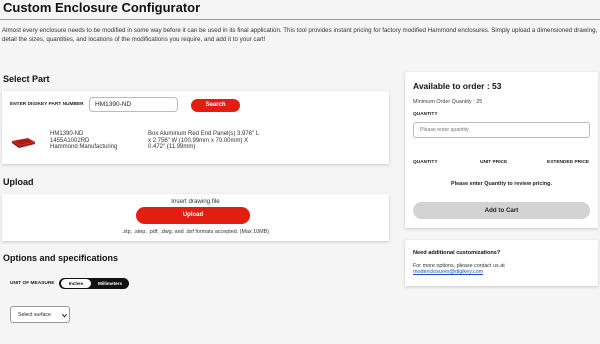 This screenshot has width=600, height=344. What do you see at coordinates (76, 283) in the screenshot?
I see `unit-inches-option: Inches` at bounding box center [76, 283].